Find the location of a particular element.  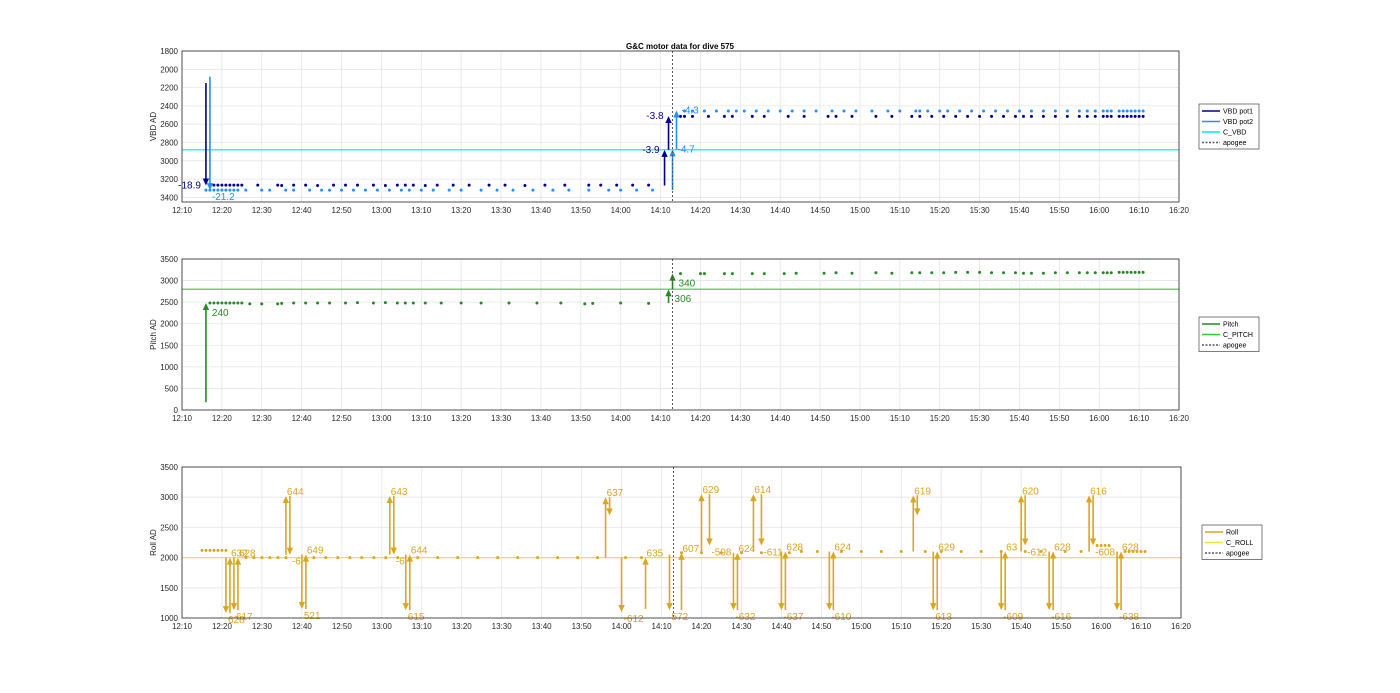

roll-xtick-label: 15:30 is located at coordinates (981, 626).